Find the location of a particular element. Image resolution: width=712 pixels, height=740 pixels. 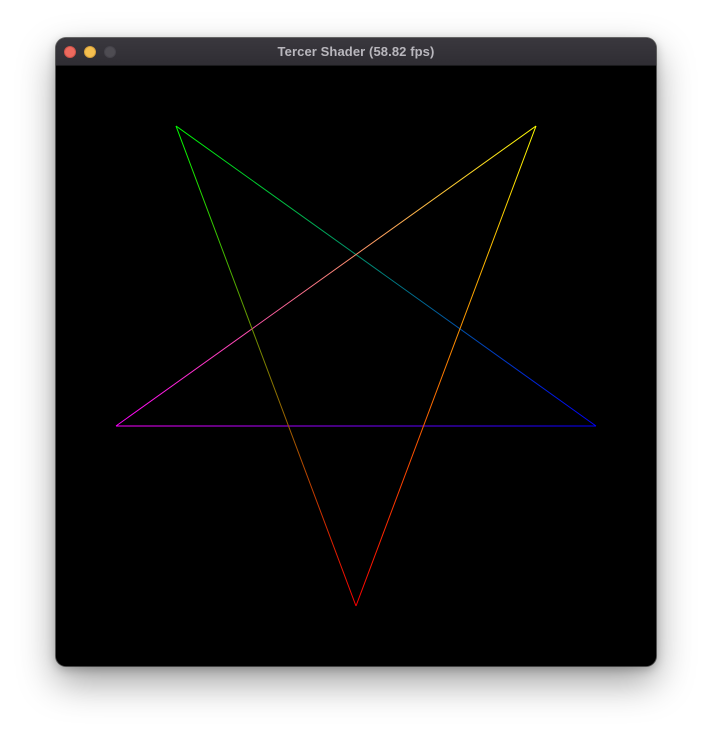

window-title: Tercer Shader (58.82 fps) is located at coordinates (356, 51).